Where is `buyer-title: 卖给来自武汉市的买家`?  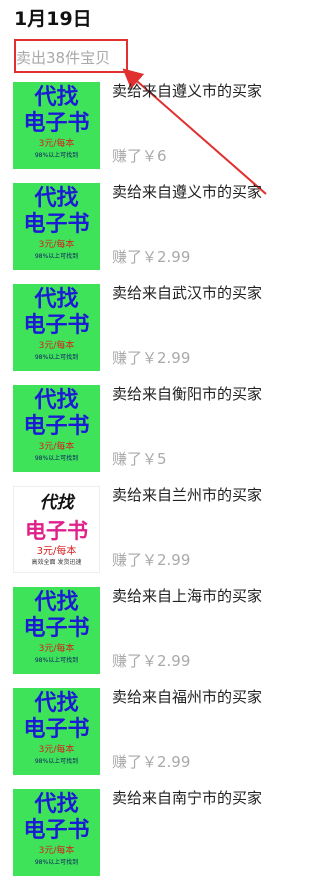
buyer-title: 卖给来自武汉市的买家 is located at coordinates (187, 293).